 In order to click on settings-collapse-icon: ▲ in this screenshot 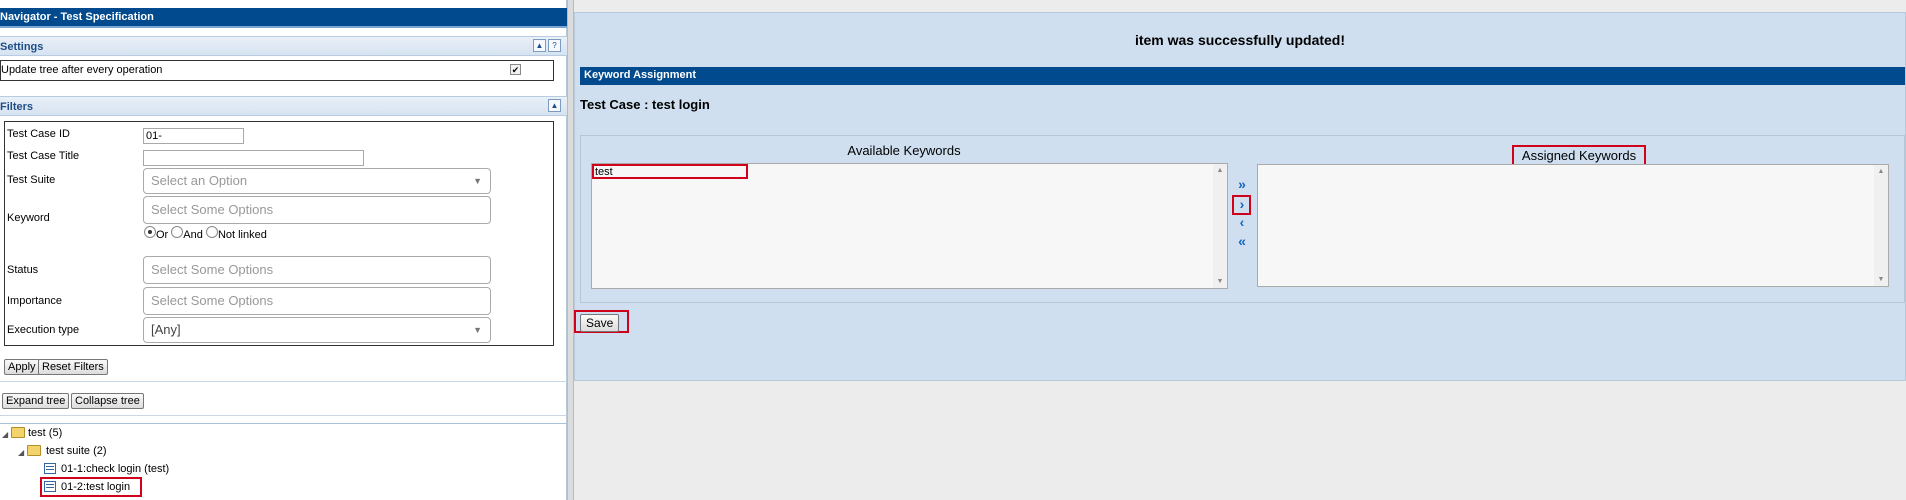, I will do `click(539, 45)`.